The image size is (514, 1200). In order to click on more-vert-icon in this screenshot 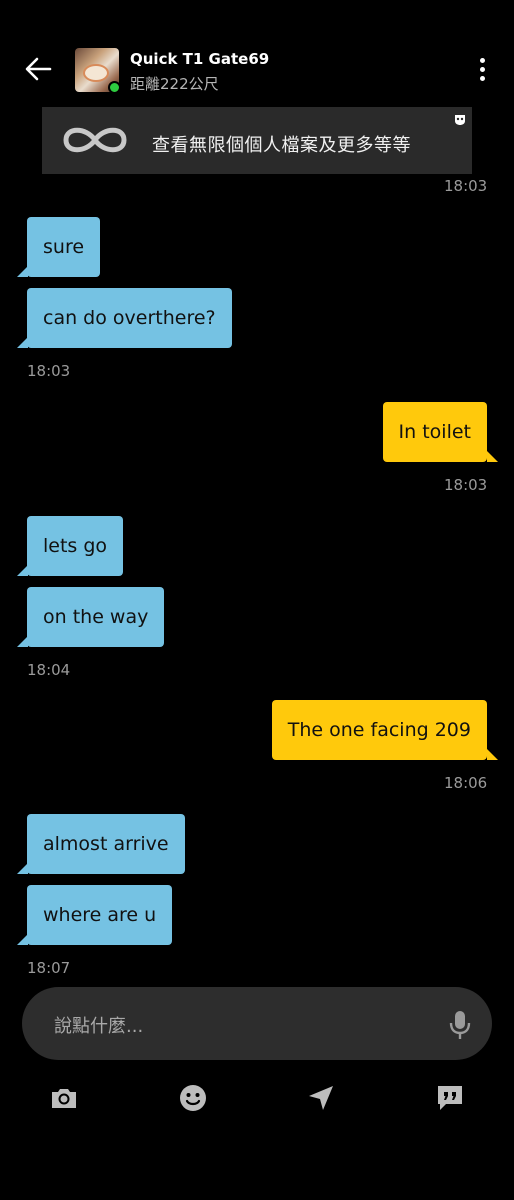, I will do `click(482, 70)`.